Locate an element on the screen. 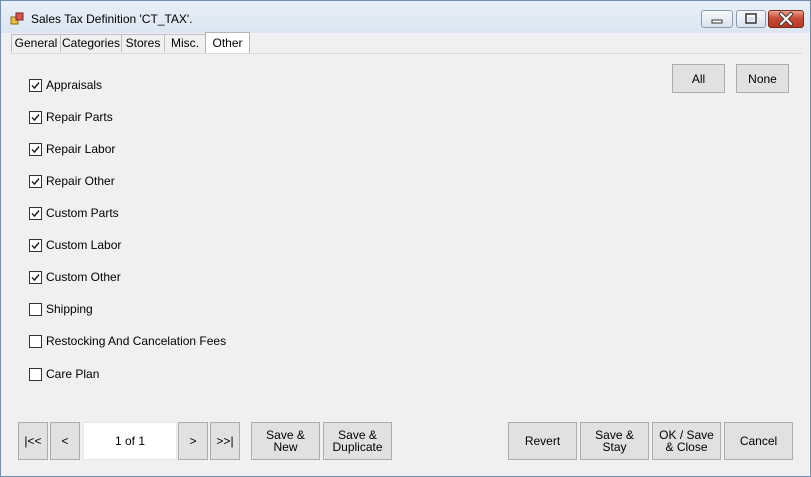 This screenshot has height=477, width=811. ok-save-close-button: OK / Save & Close is located at coordinates (686, 441).